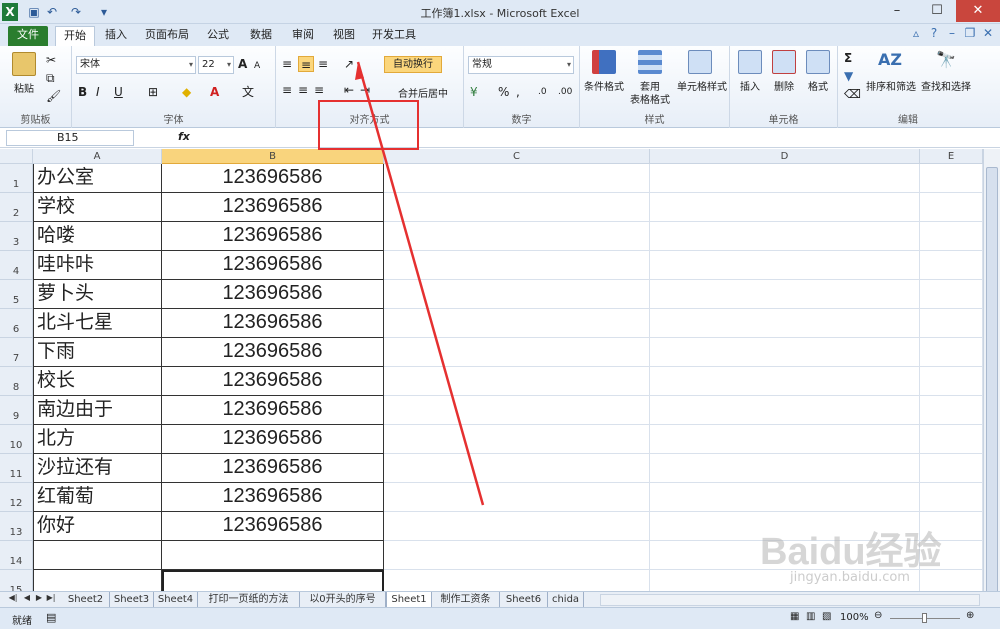  I want to click on annotation-arrow-line, so click(420, 283).